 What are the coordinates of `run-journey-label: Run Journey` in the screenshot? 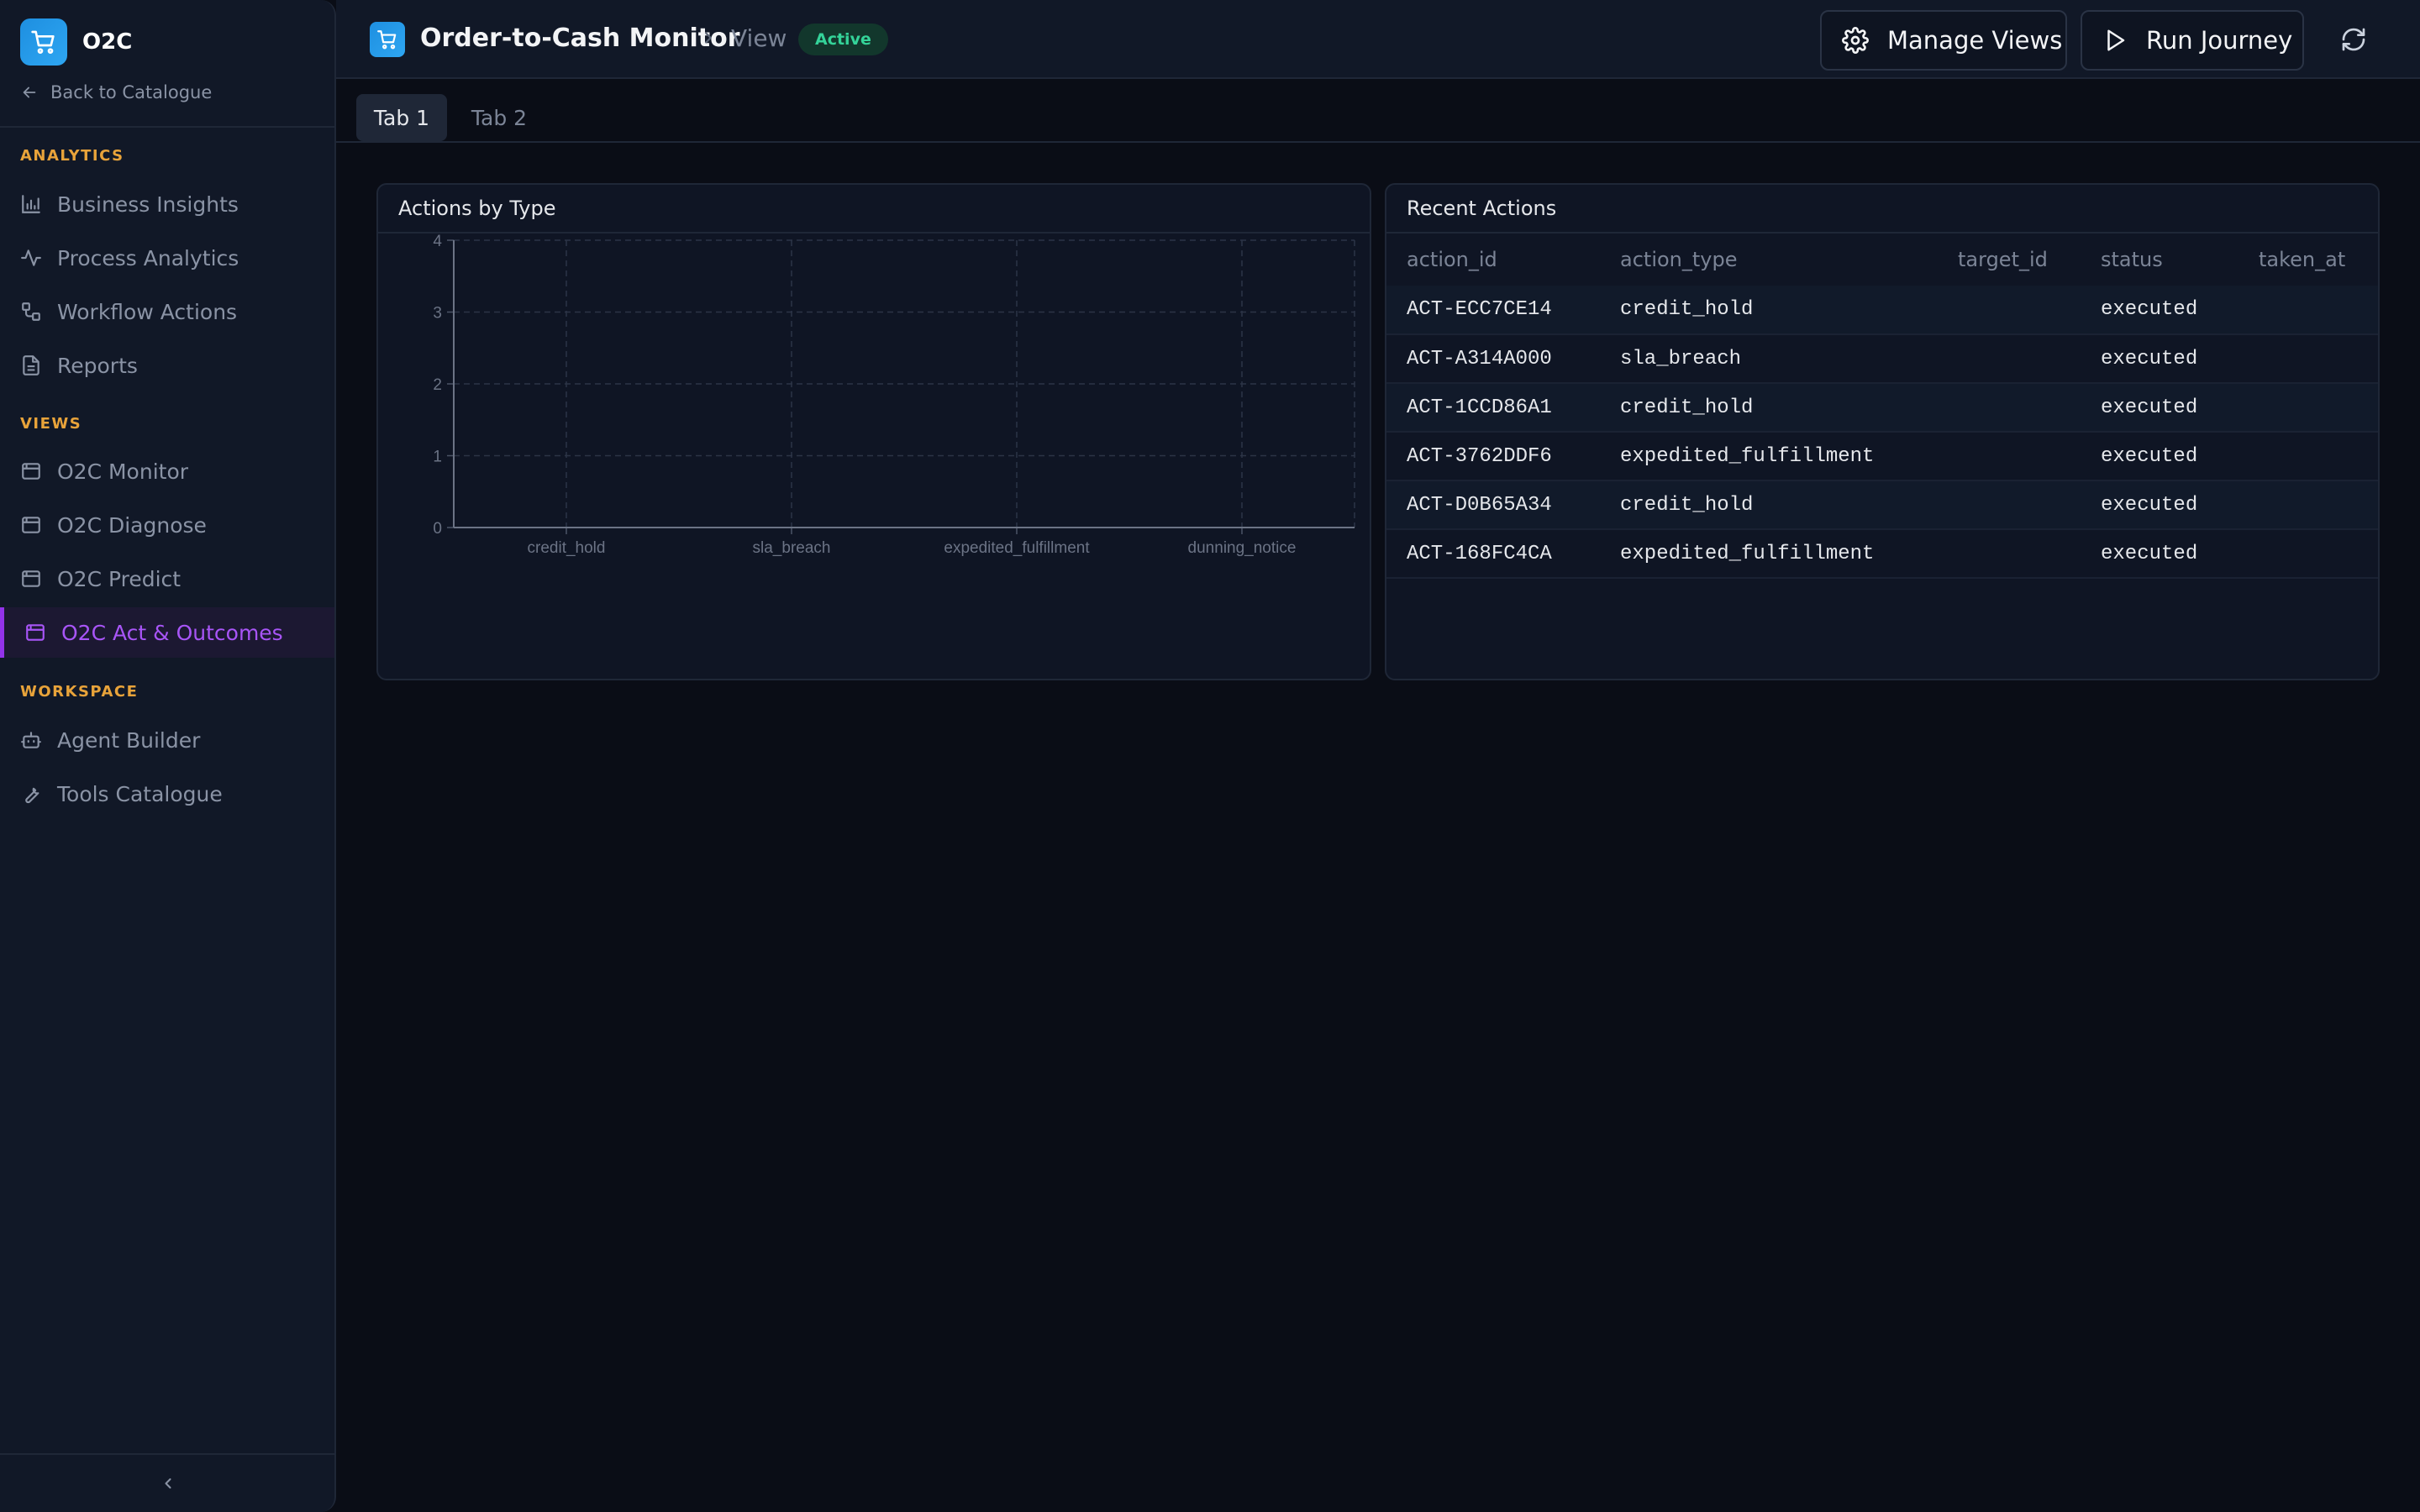 It's located at (2219, 40).